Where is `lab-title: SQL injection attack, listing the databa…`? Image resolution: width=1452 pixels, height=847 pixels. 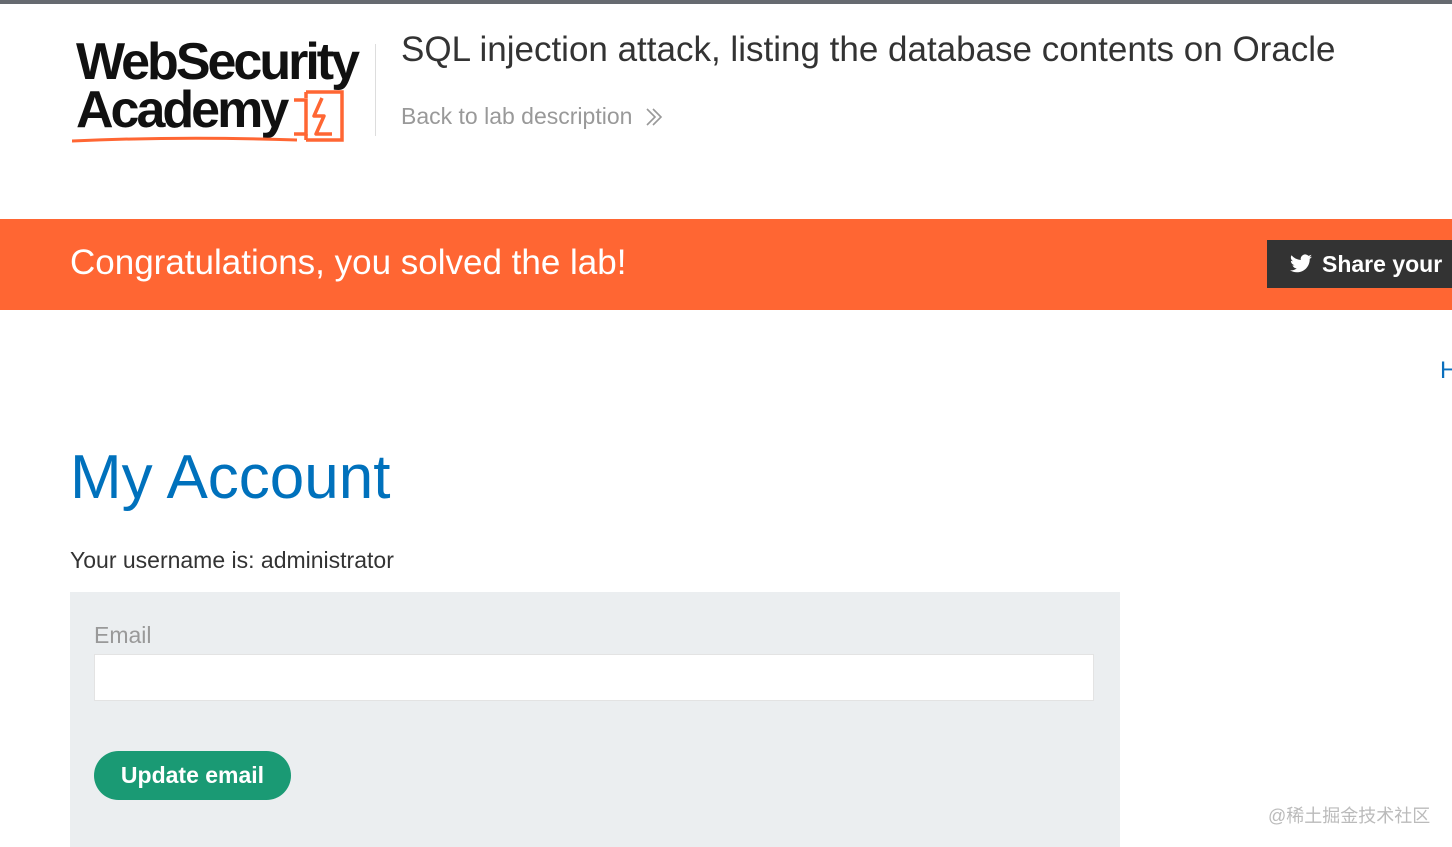 lab-title: SQL injection attack, listing the databa… is located at coordinates (868, 49).